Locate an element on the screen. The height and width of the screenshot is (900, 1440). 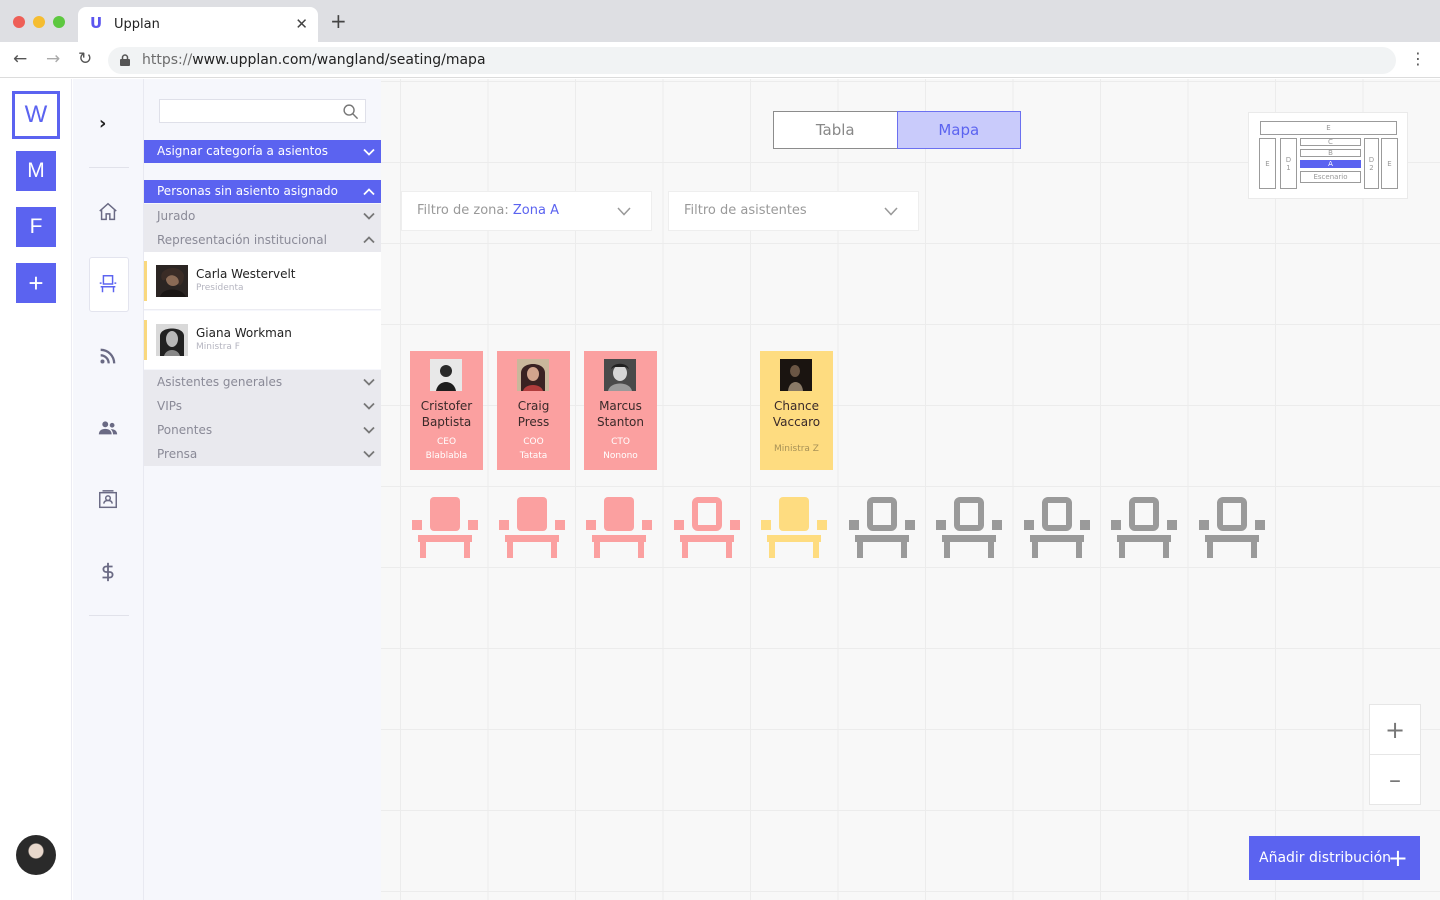
group-representacion: Representación institucional is located at coordinates (262, 240).